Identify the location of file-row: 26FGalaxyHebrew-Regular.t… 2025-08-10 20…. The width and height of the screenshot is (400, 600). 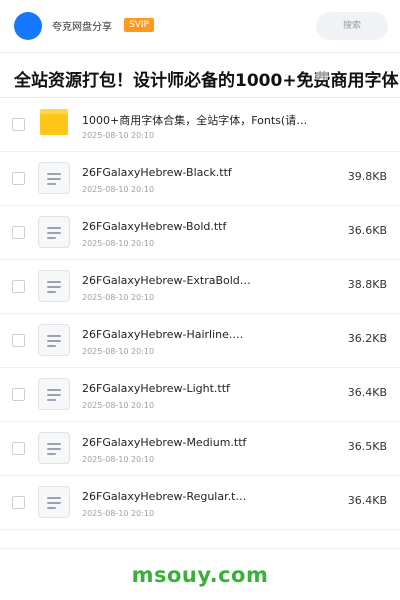
(200, 503).